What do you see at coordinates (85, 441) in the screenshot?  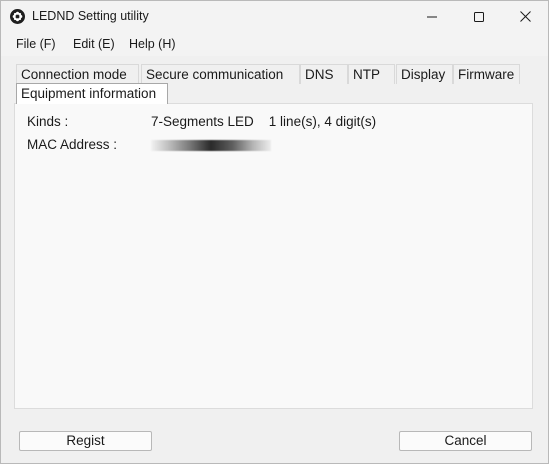 I see `regist-button: Regist` at bounding box center [85, 441].